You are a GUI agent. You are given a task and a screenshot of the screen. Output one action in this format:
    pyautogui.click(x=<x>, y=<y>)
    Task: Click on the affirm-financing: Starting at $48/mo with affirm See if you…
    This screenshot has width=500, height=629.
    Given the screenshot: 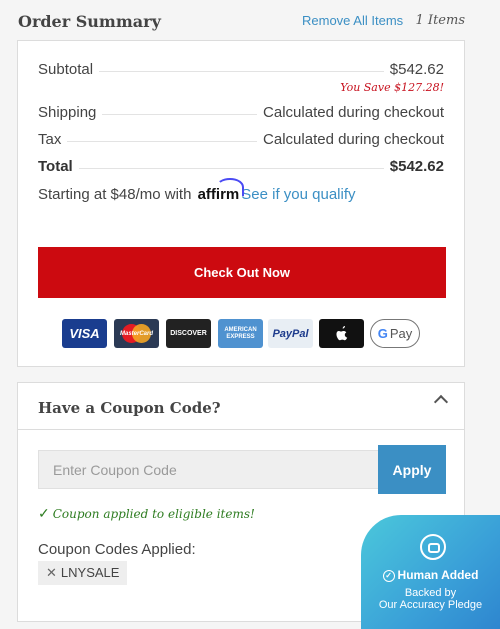 What is the action you would take?
    pyautogui.click(x=197, y=190)
    